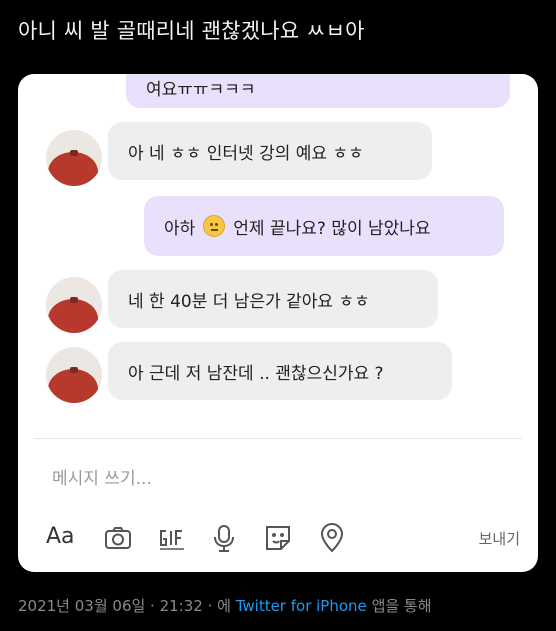 The image size is (556, 631). Describe the element at coordinates (118, 538) in the screenshot. I see `camera-icon` at that location.